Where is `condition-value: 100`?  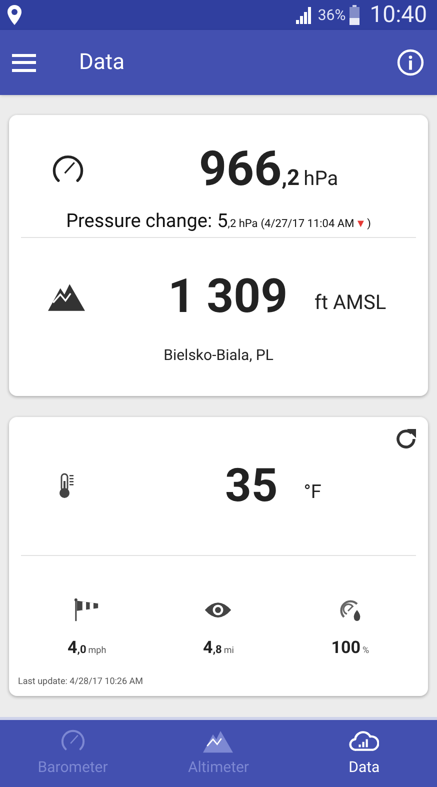 condition-value: 100 is located at coordinates (345, 648).